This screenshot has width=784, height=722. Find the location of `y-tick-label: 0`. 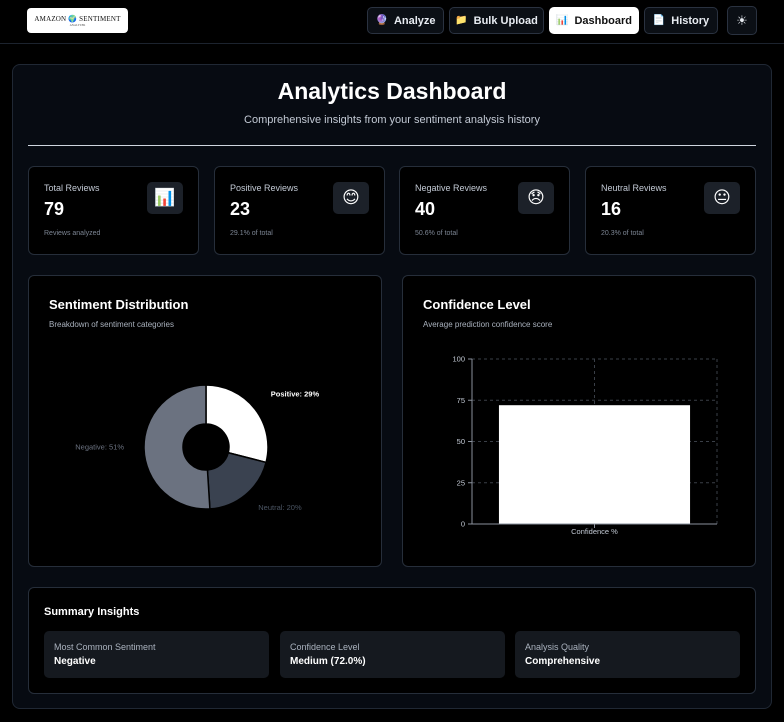

y-tick-label: 0 is located at coordinates (463, 524).